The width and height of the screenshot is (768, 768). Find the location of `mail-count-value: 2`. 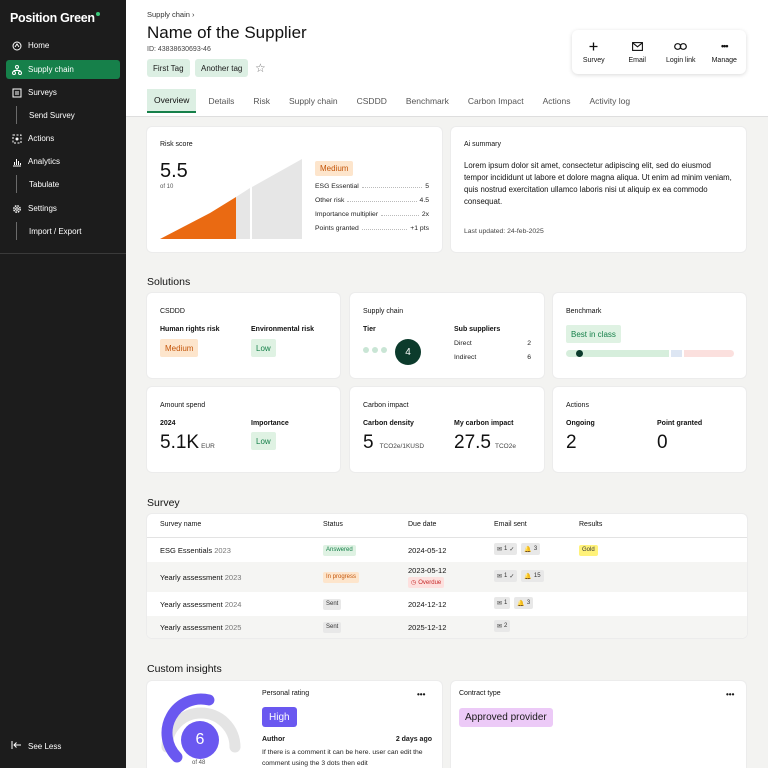

mail-count-value: 2 is located at coordinates (506, 626).